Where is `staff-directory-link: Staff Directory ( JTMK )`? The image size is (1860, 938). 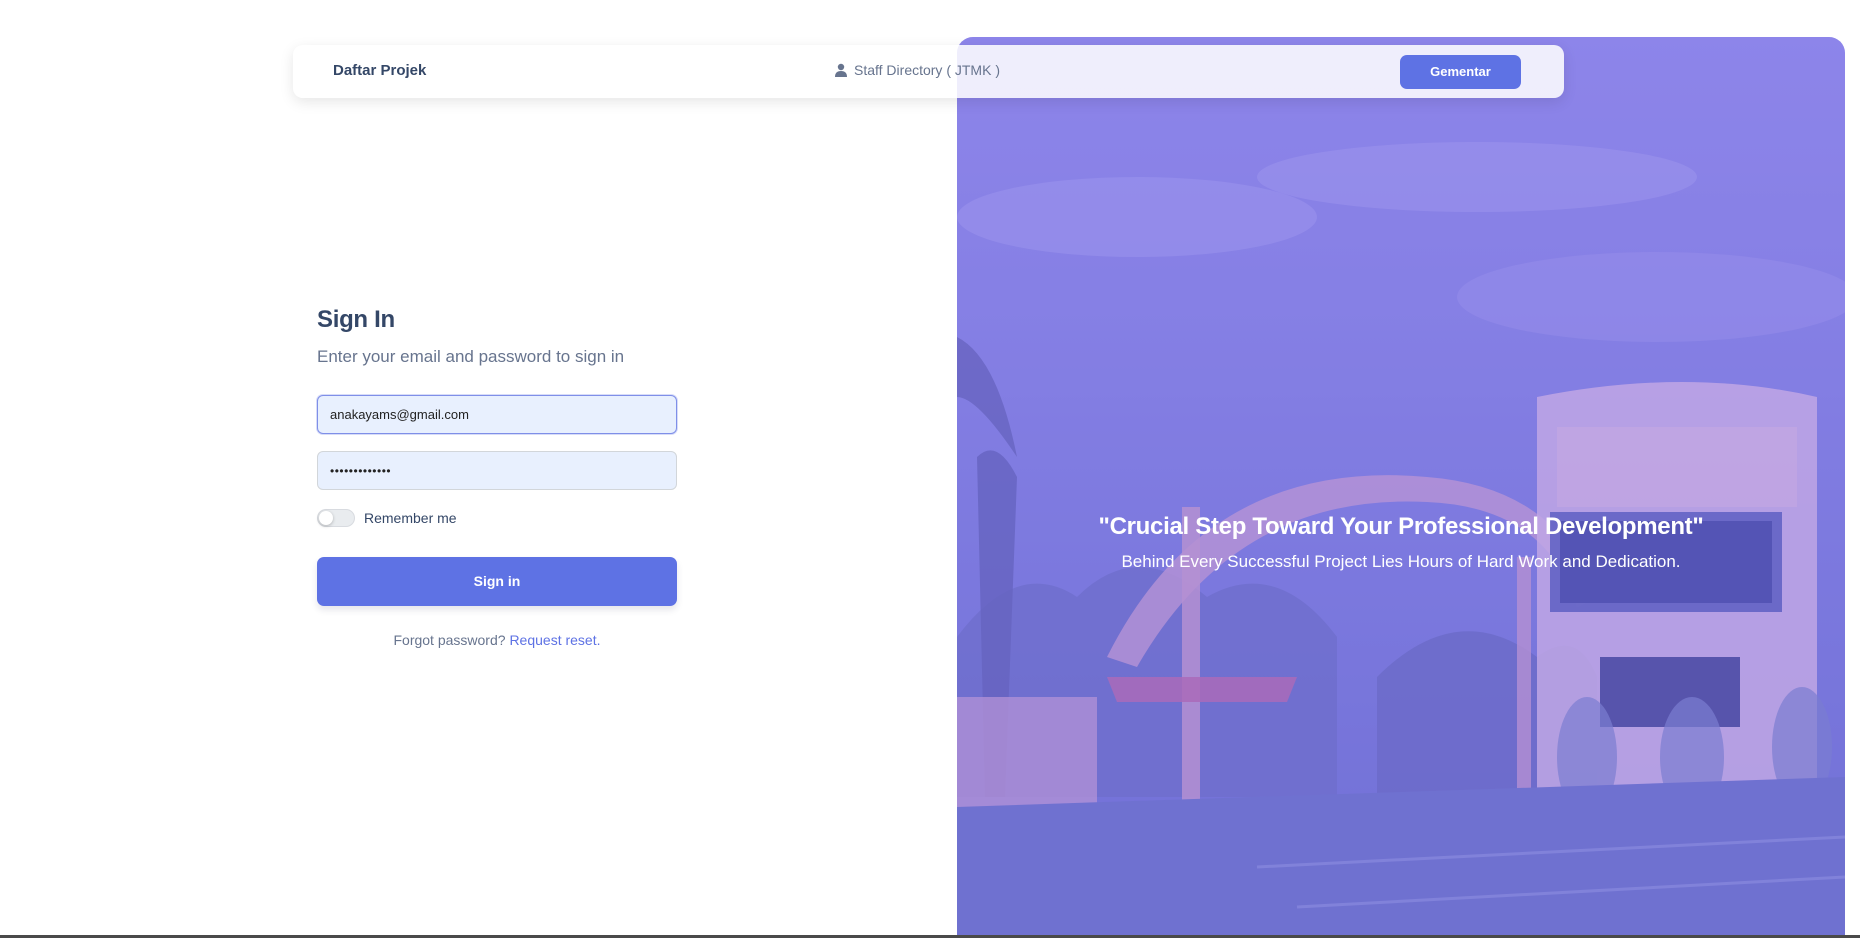
staff-directory-link: Staff Directory ( JTMK ) is located at coordinates (917, 70).